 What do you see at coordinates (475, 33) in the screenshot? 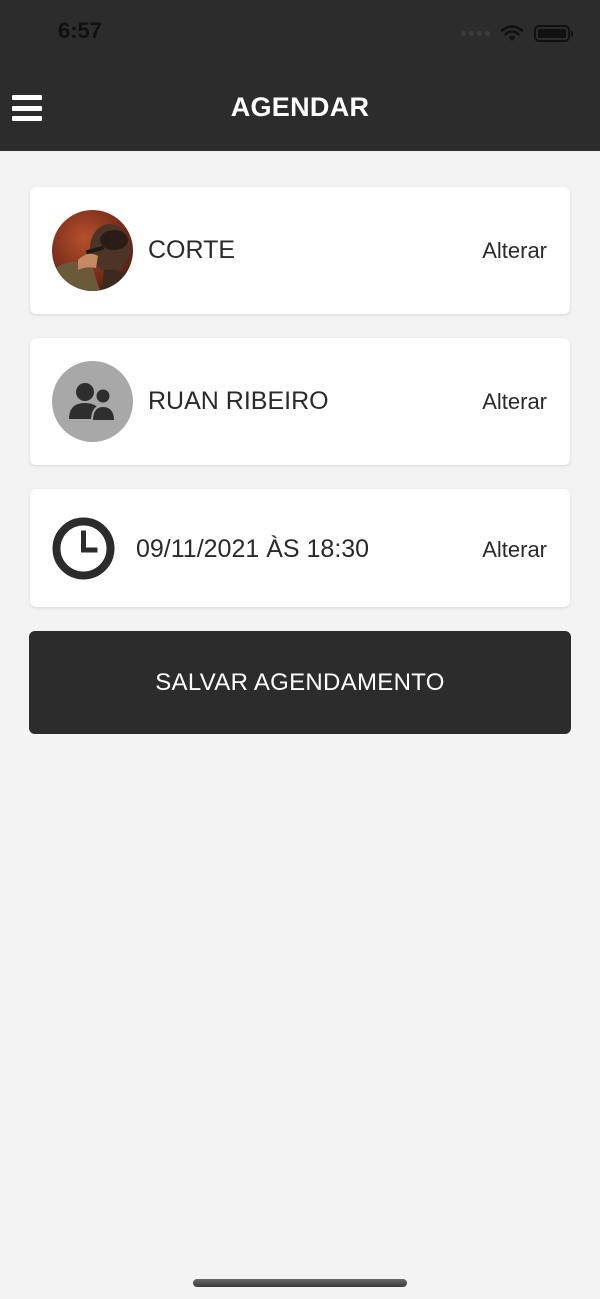
I see `signal-dots-icon` at bounding box center [475, 33].